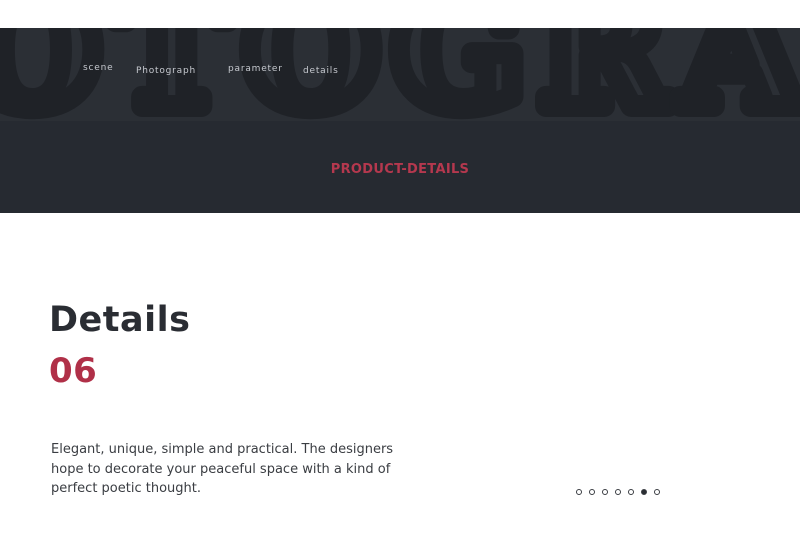 This screenshot has height=542, width=800. I want to click on carousel-pager, so click(618, 492).